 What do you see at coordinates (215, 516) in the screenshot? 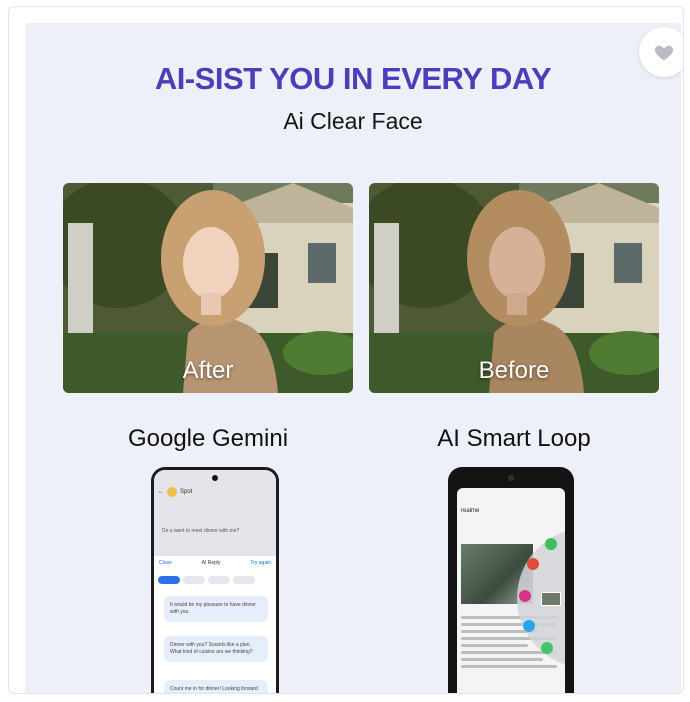
I see `gemini-chat-area: ← Spot Do u want to meet dinner with me?` at bounding box center [215, 516].